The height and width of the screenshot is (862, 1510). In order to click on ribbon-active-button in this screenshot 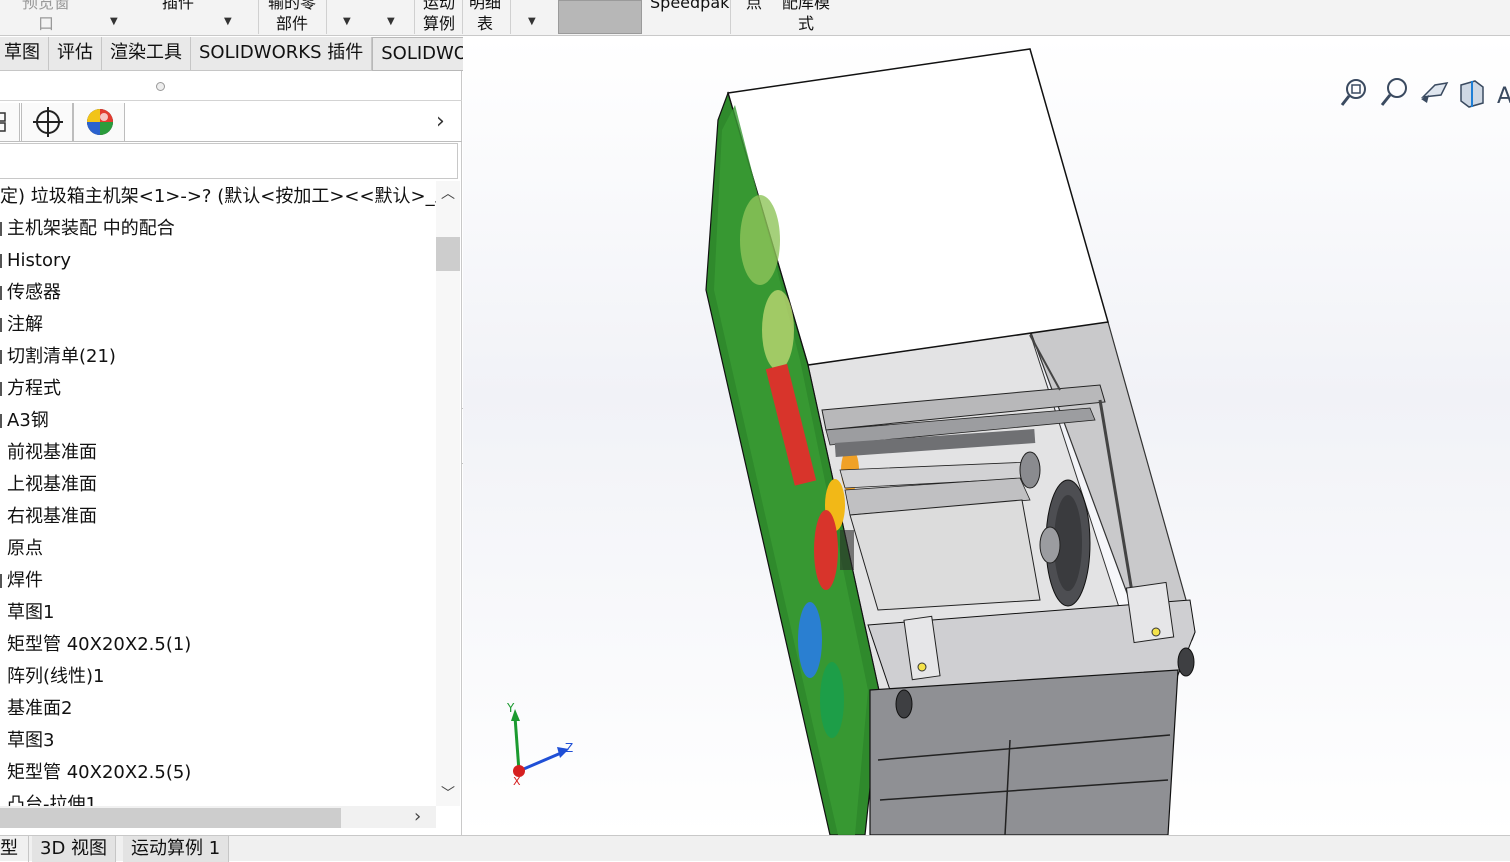, I will do `click(600, 17)`.